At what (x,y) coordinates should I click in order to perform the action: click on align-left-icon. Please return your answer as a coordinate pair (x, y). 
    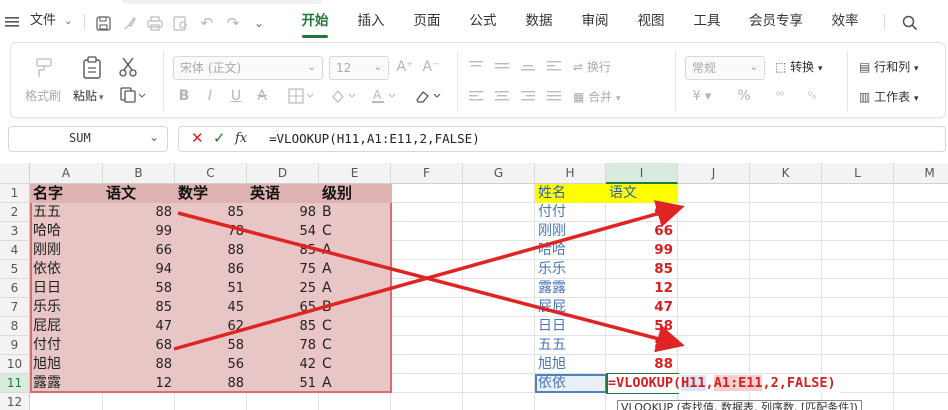
    Looking at the image, I should click on (476, 96).